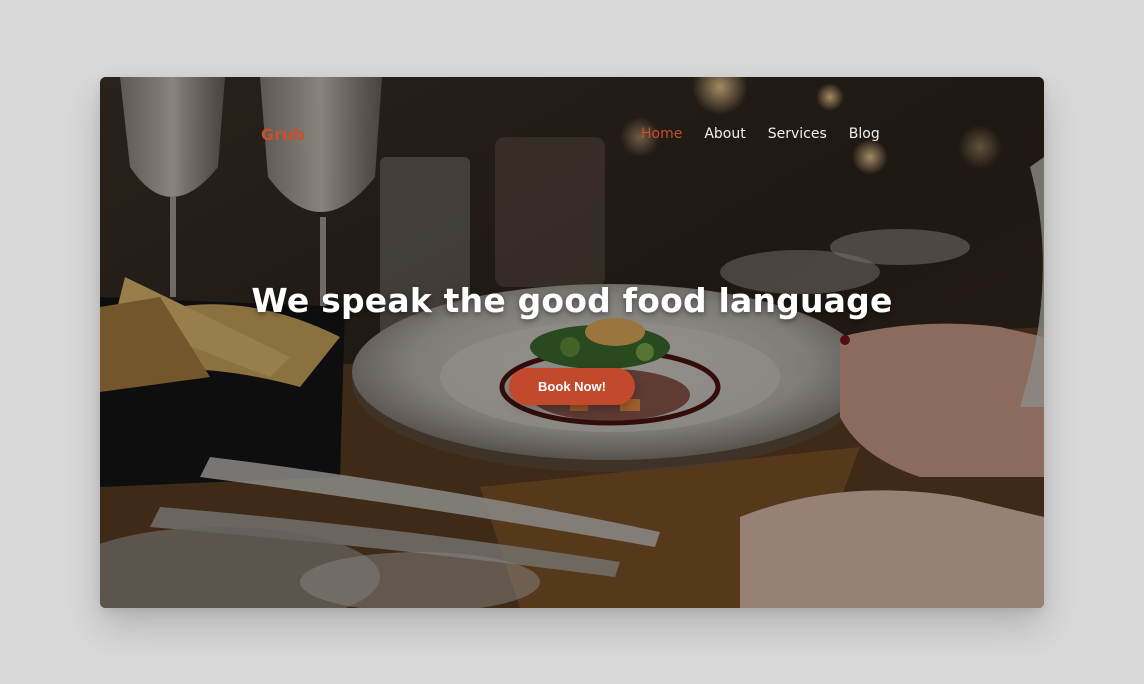 This screenshot has height=684, width=1144. I want to click on nav-item-home: Home, so click(661, 134).